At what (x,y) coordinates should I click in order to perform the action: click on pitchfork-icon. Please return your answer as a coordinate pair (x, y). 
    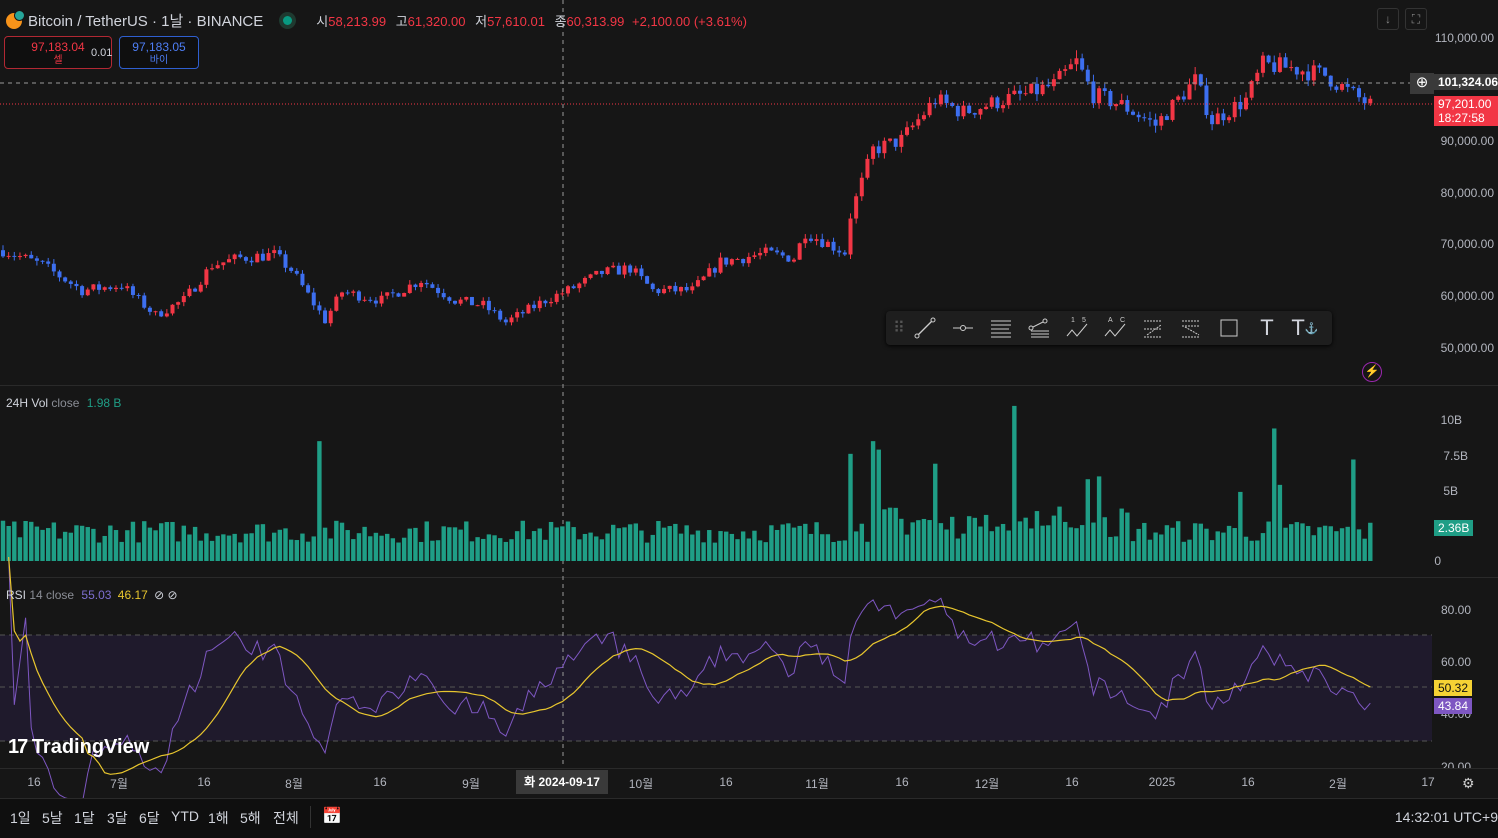
    Looking at the image, I should click on (1039, 328).